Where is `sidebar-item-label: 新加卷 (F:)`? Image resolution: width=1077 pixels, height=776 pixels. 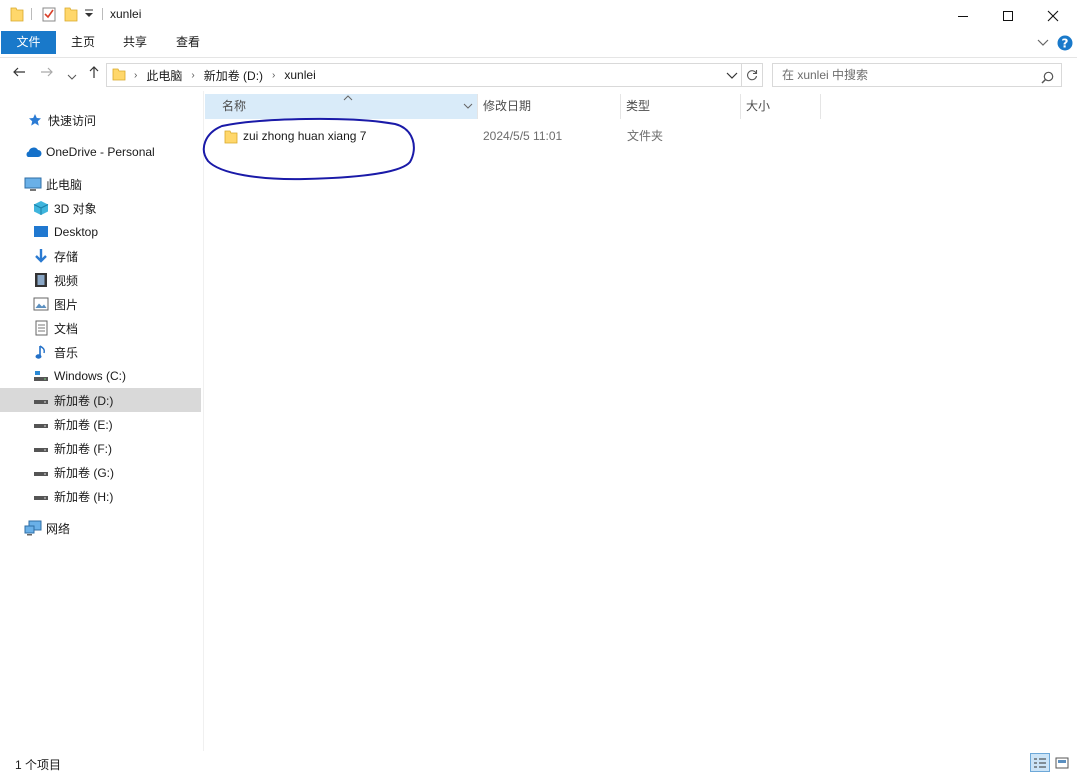
sidebar-item-label: 新加卷 (F:) is located at coordinates (83, 448).